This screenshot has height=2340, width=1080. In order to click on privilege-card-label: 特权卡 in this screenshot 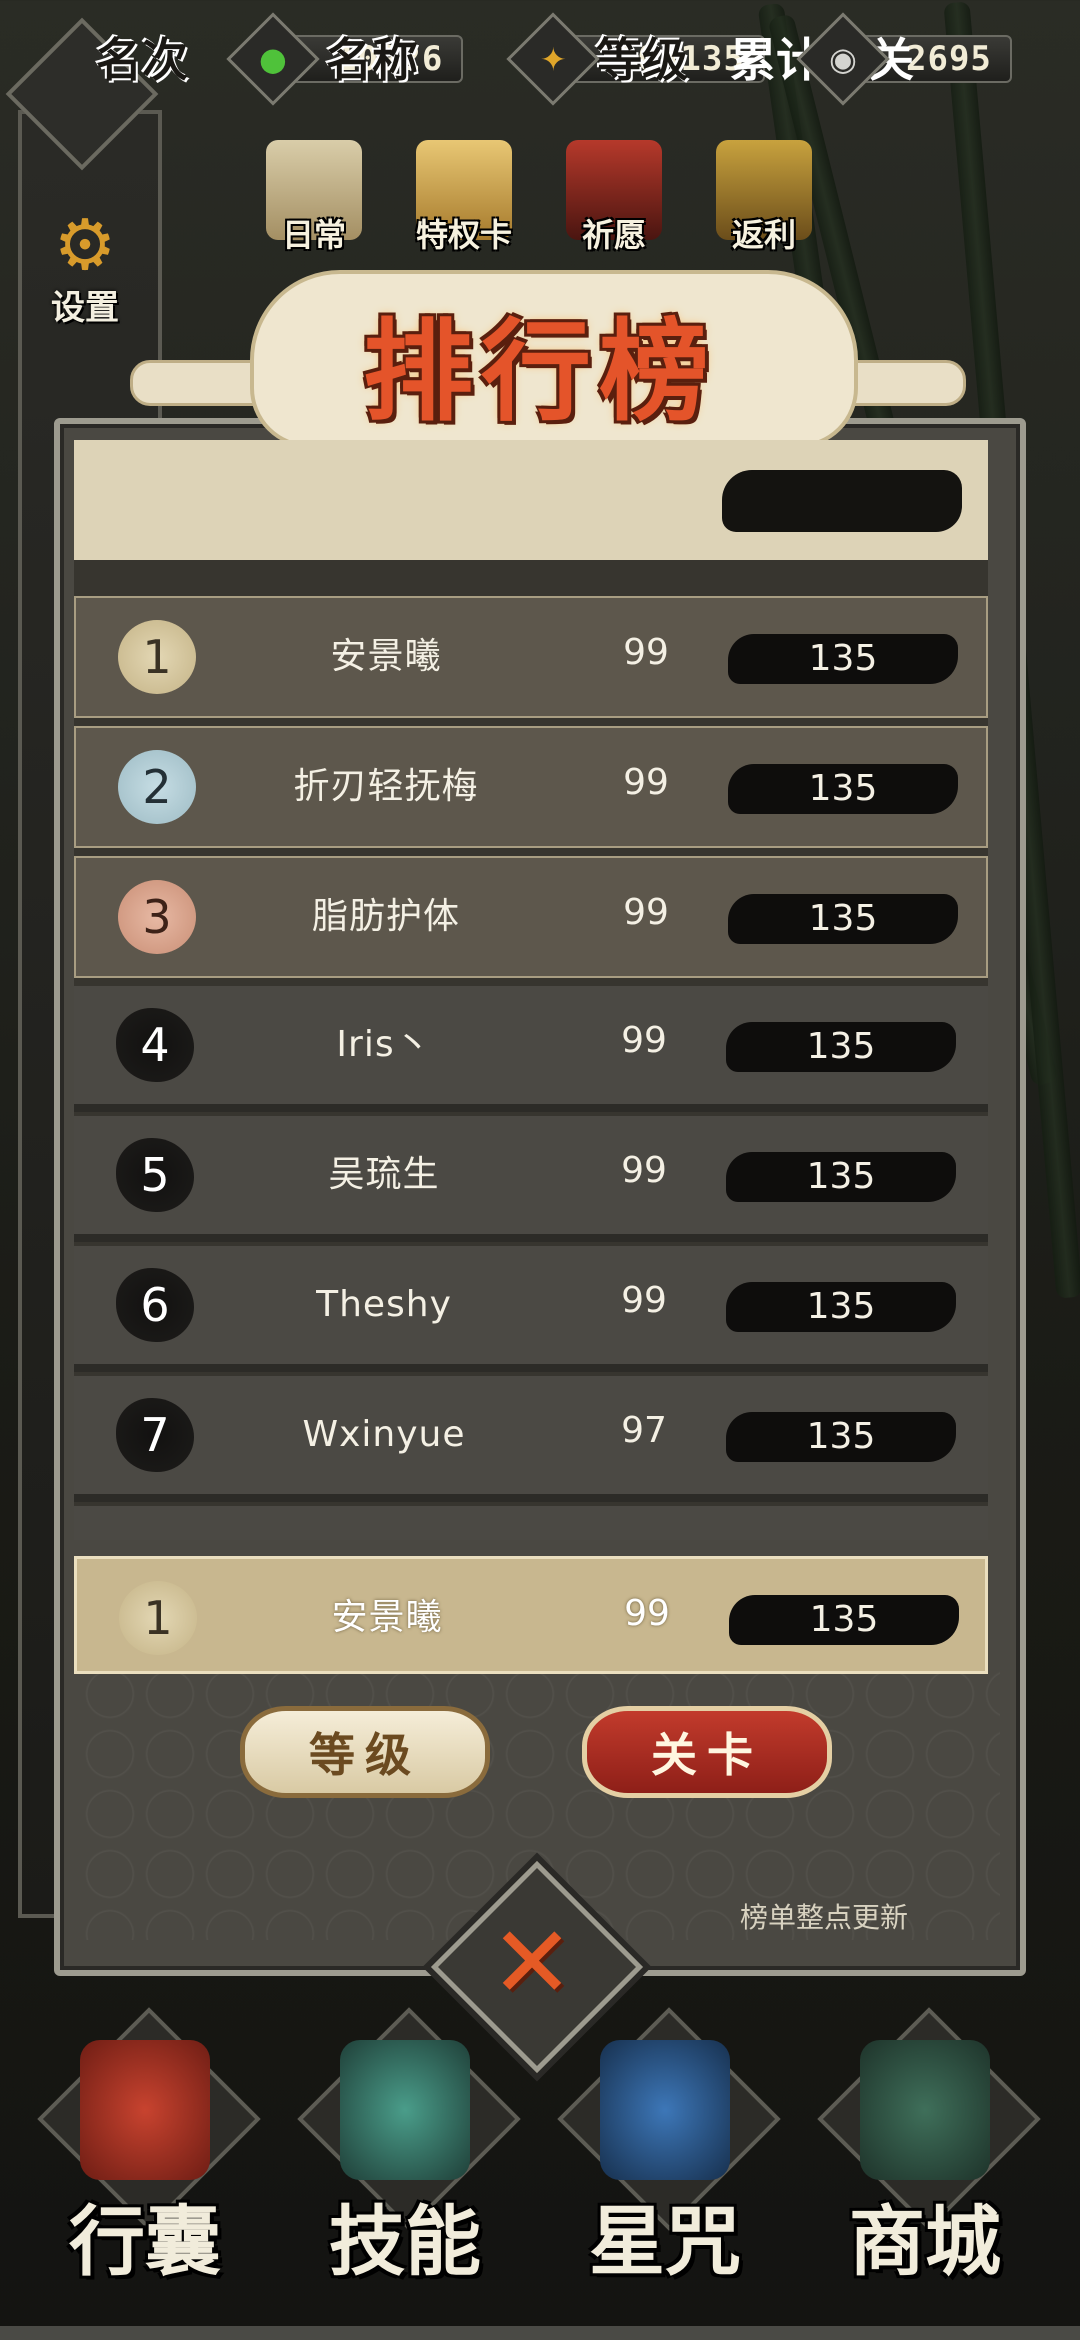, I will do `click(463, 235)`.